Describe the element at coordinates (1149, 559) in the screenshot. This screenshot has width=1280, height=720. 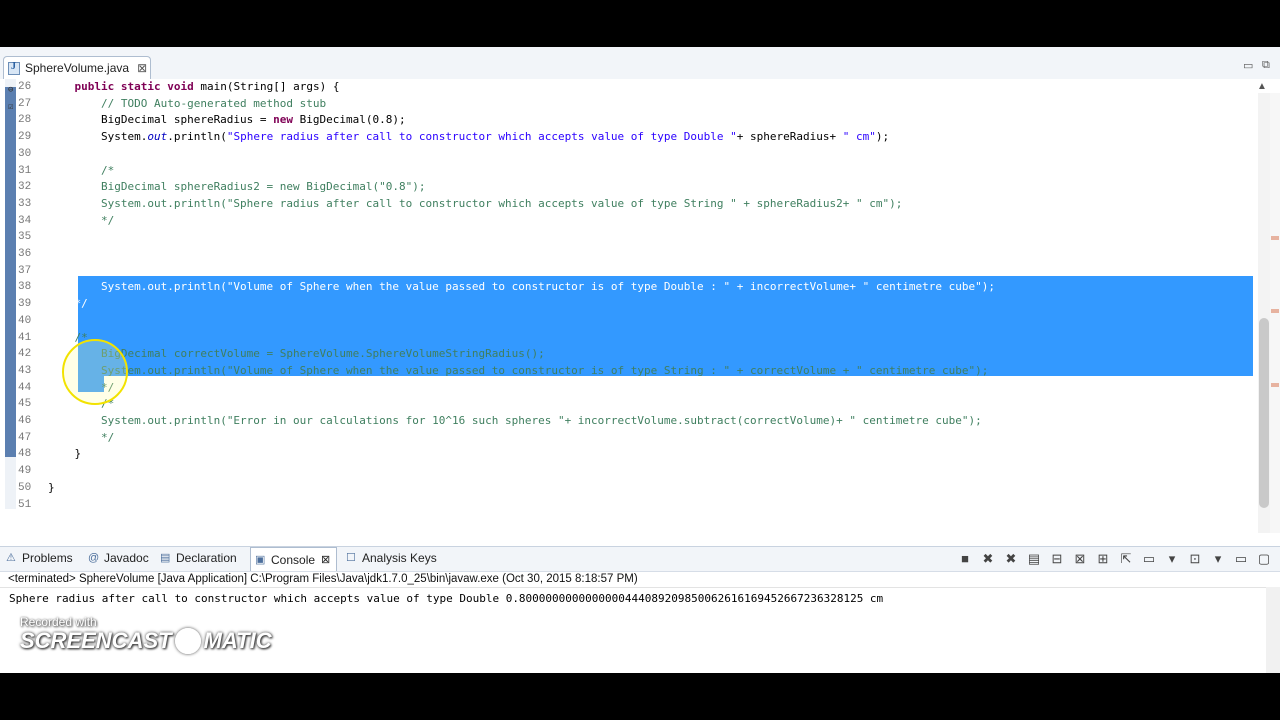
I see `display-console-icon: ▭` at that location.